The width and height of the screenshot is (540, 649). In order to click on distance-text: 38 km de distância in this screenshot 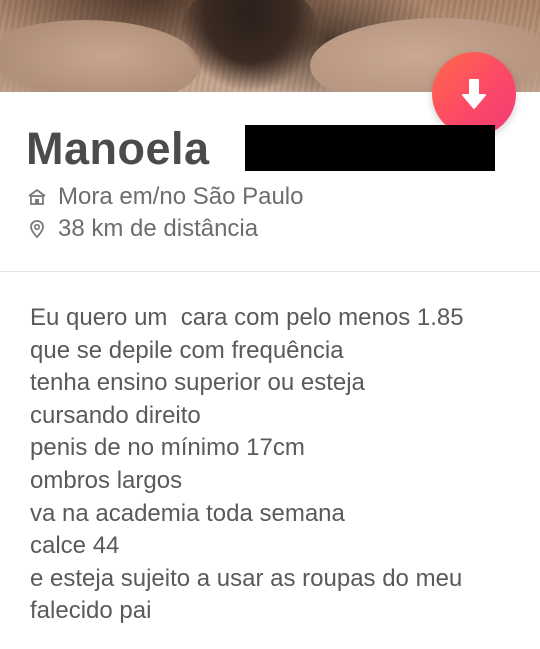, I will do `click(158, 228)`.